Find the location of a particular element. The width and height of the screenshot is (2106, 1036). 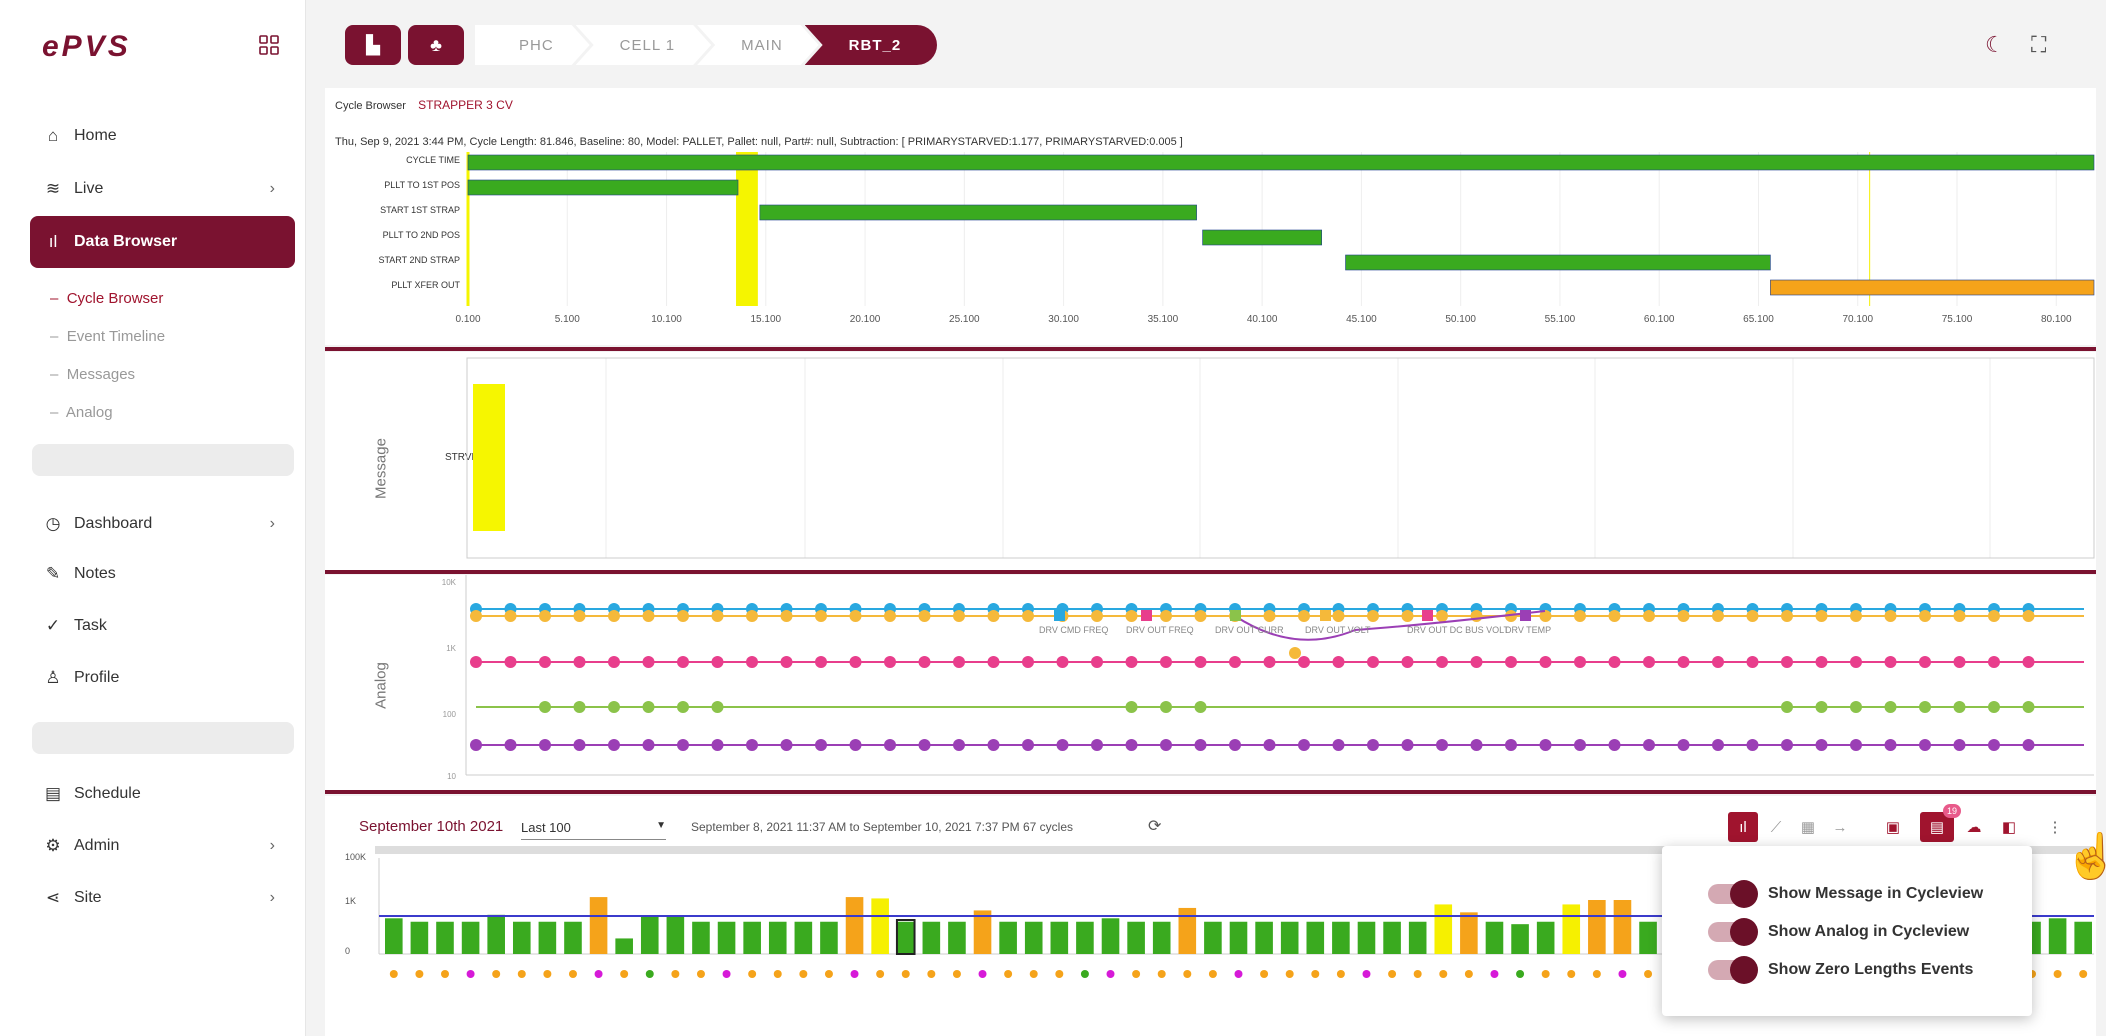

gantt-bar is located at coordinates (1262, 237).